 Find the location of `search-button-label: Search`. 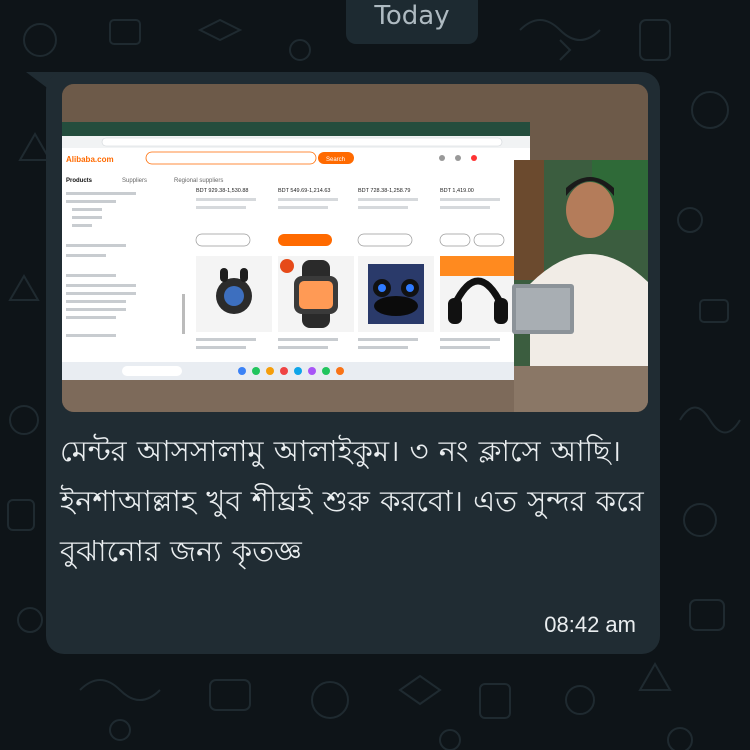

search-button-label: Search is located at coordinates (335, 160).